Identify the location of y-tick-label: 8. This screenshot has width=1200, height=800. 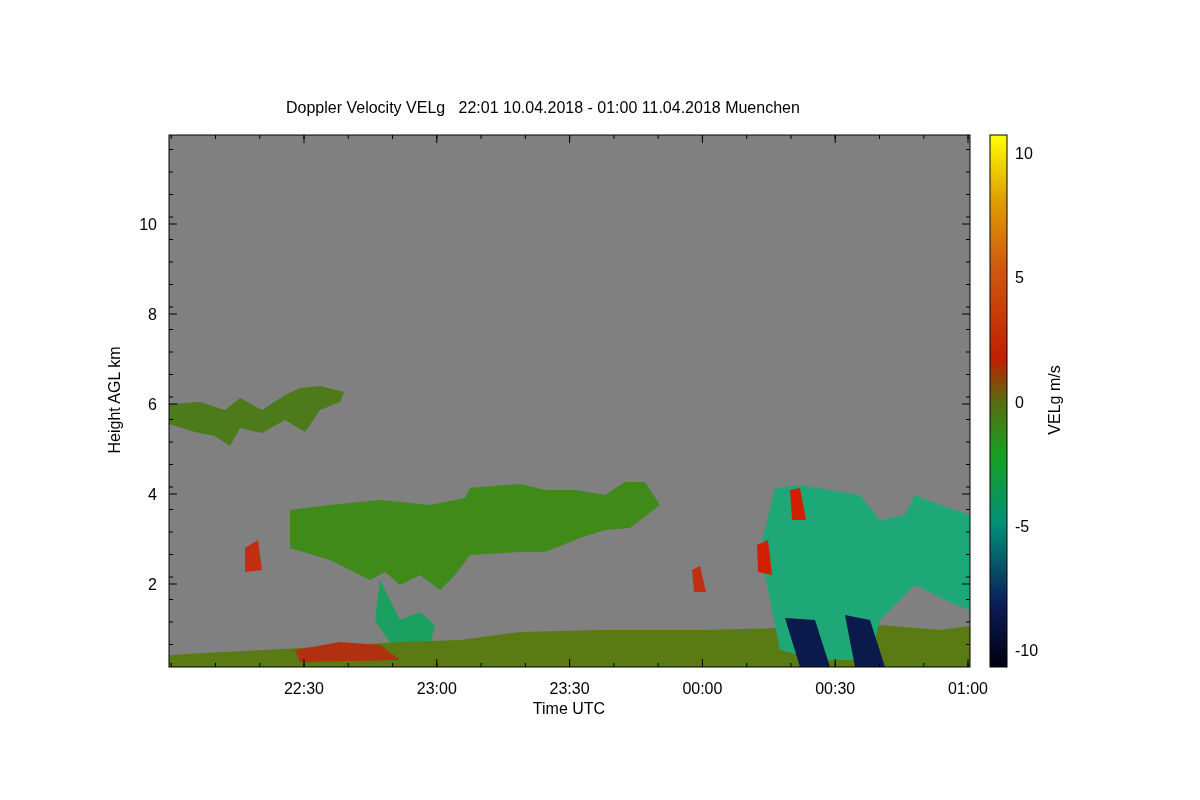
(152, 314).